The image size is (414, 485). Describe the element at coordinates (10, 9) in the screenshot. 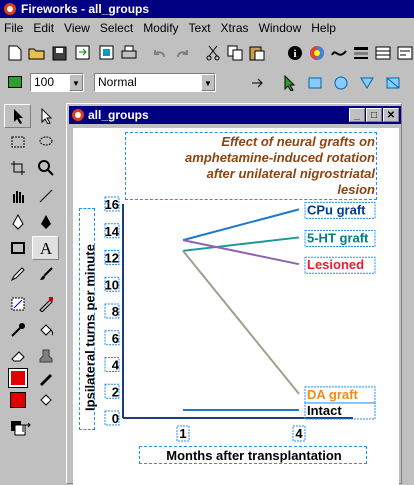

I see `fireworks-logo-icon` at that location.